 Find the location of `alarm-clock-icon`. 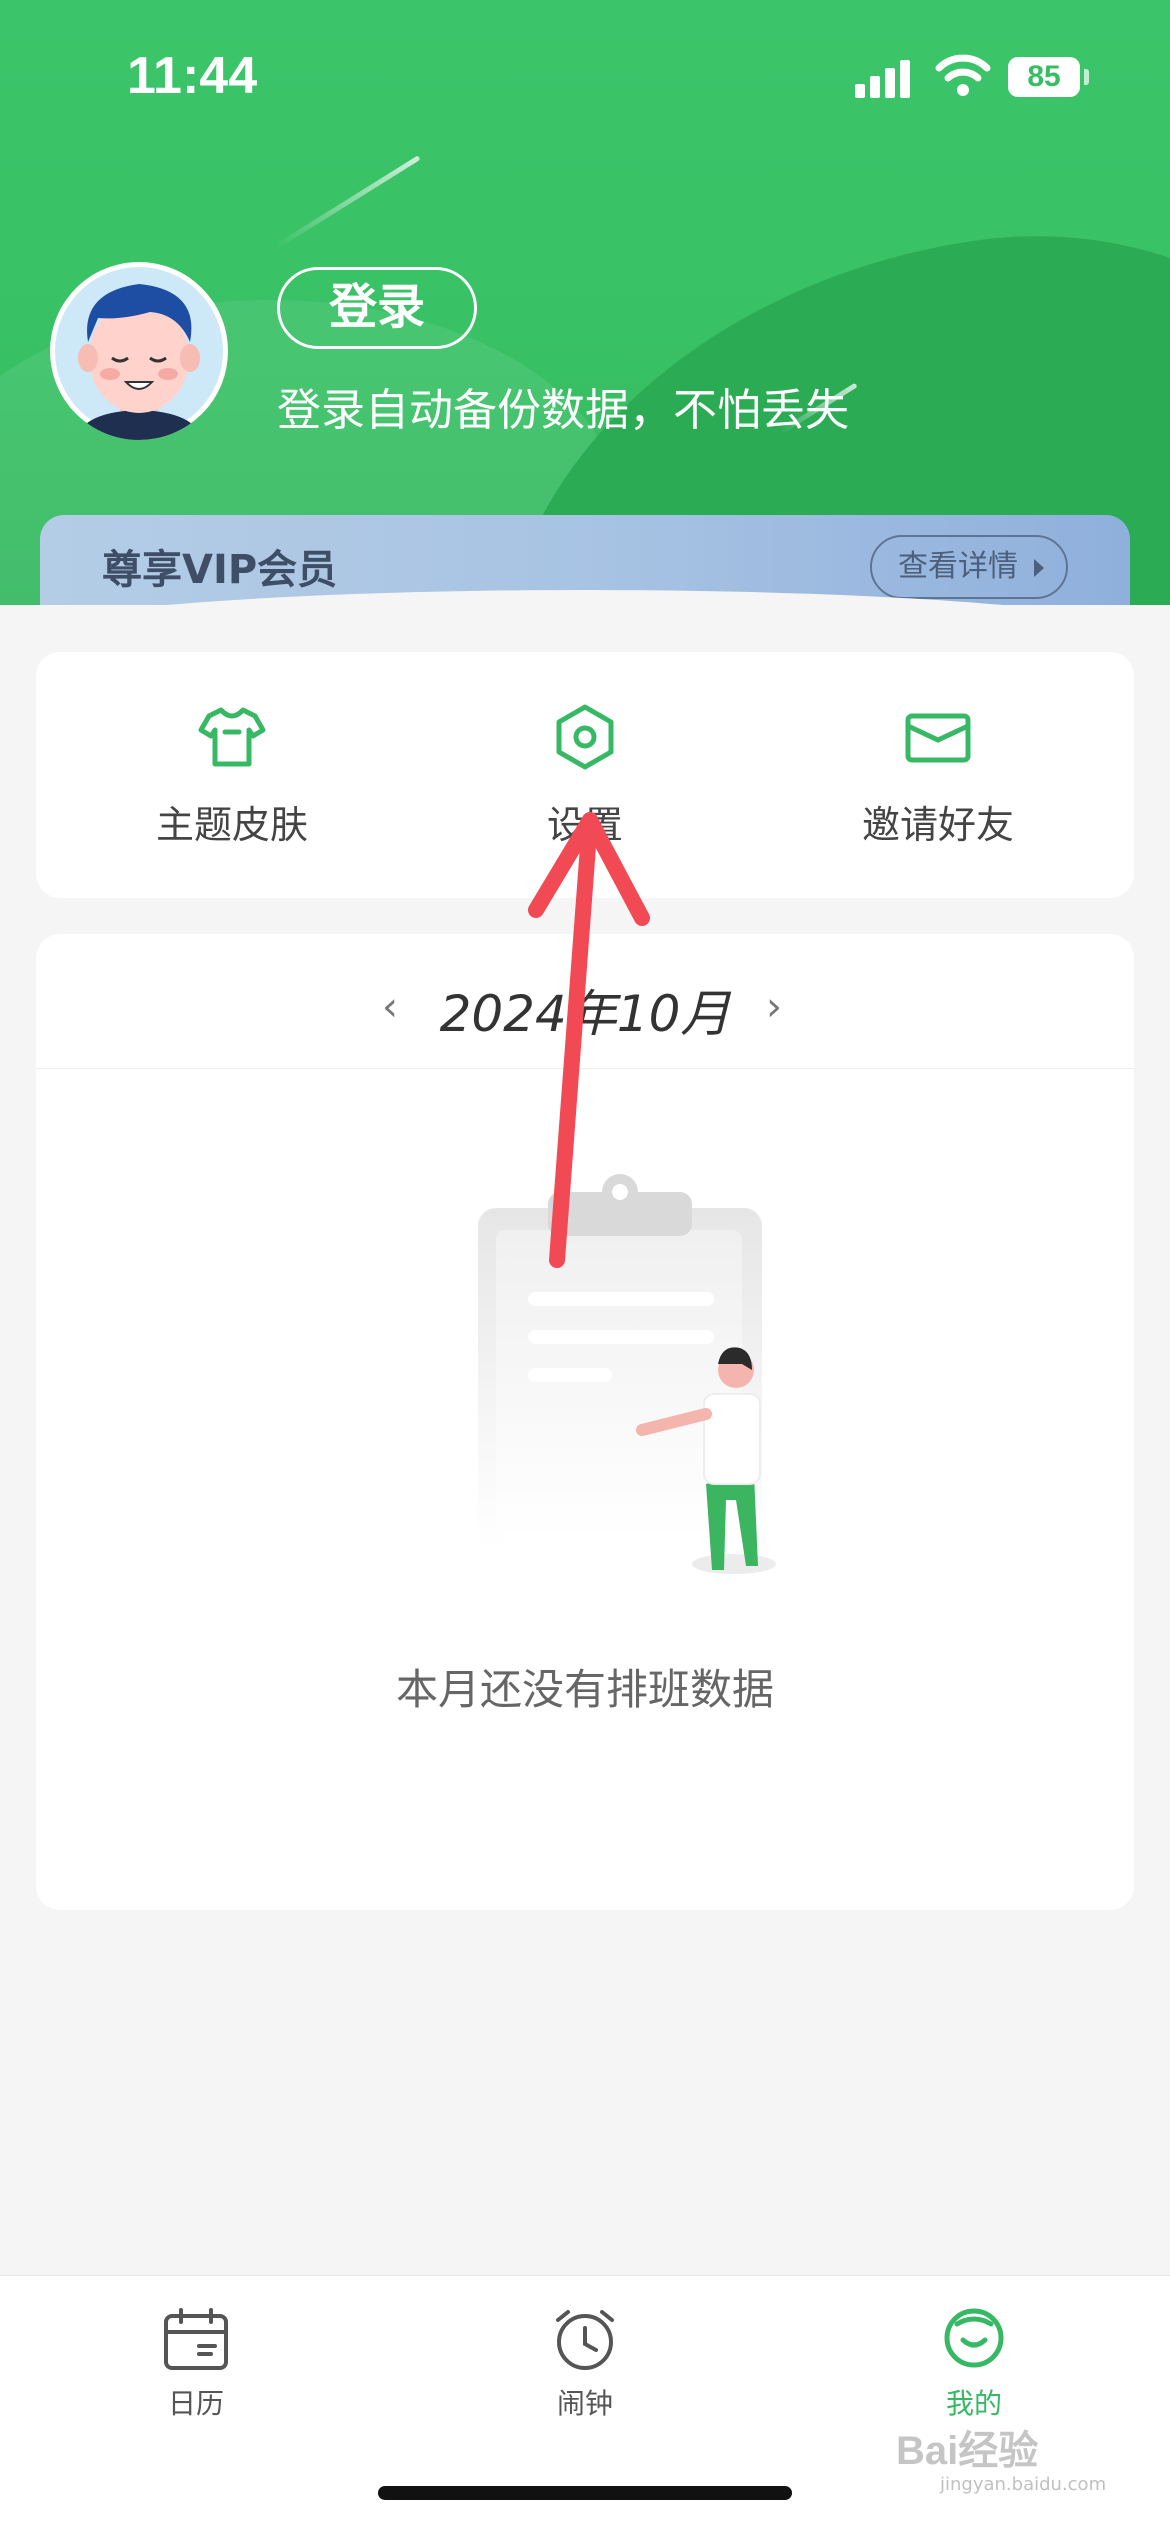

alarm-clock-icon is located at coordinates (585, 2340).